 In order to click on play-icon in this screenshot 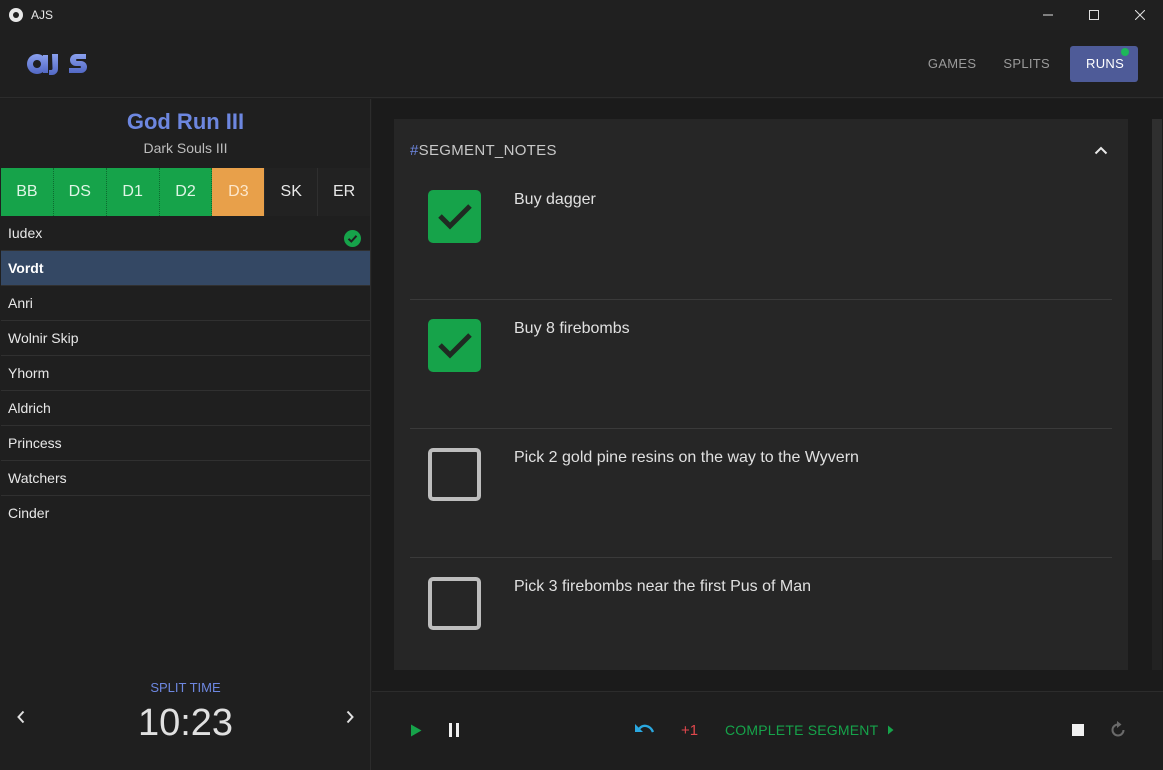, I will do `click(416, 730)`.